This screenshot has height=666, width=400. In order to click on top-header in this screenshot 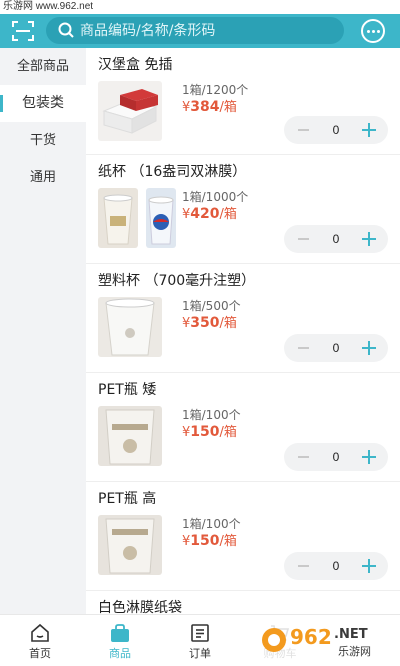, I will do `click(200, 31)`.